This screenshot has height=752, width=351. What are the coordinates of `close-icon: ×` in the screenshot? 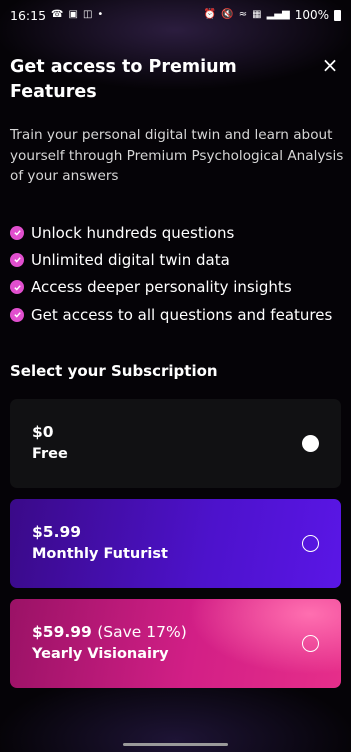 It's located at (330, 65).